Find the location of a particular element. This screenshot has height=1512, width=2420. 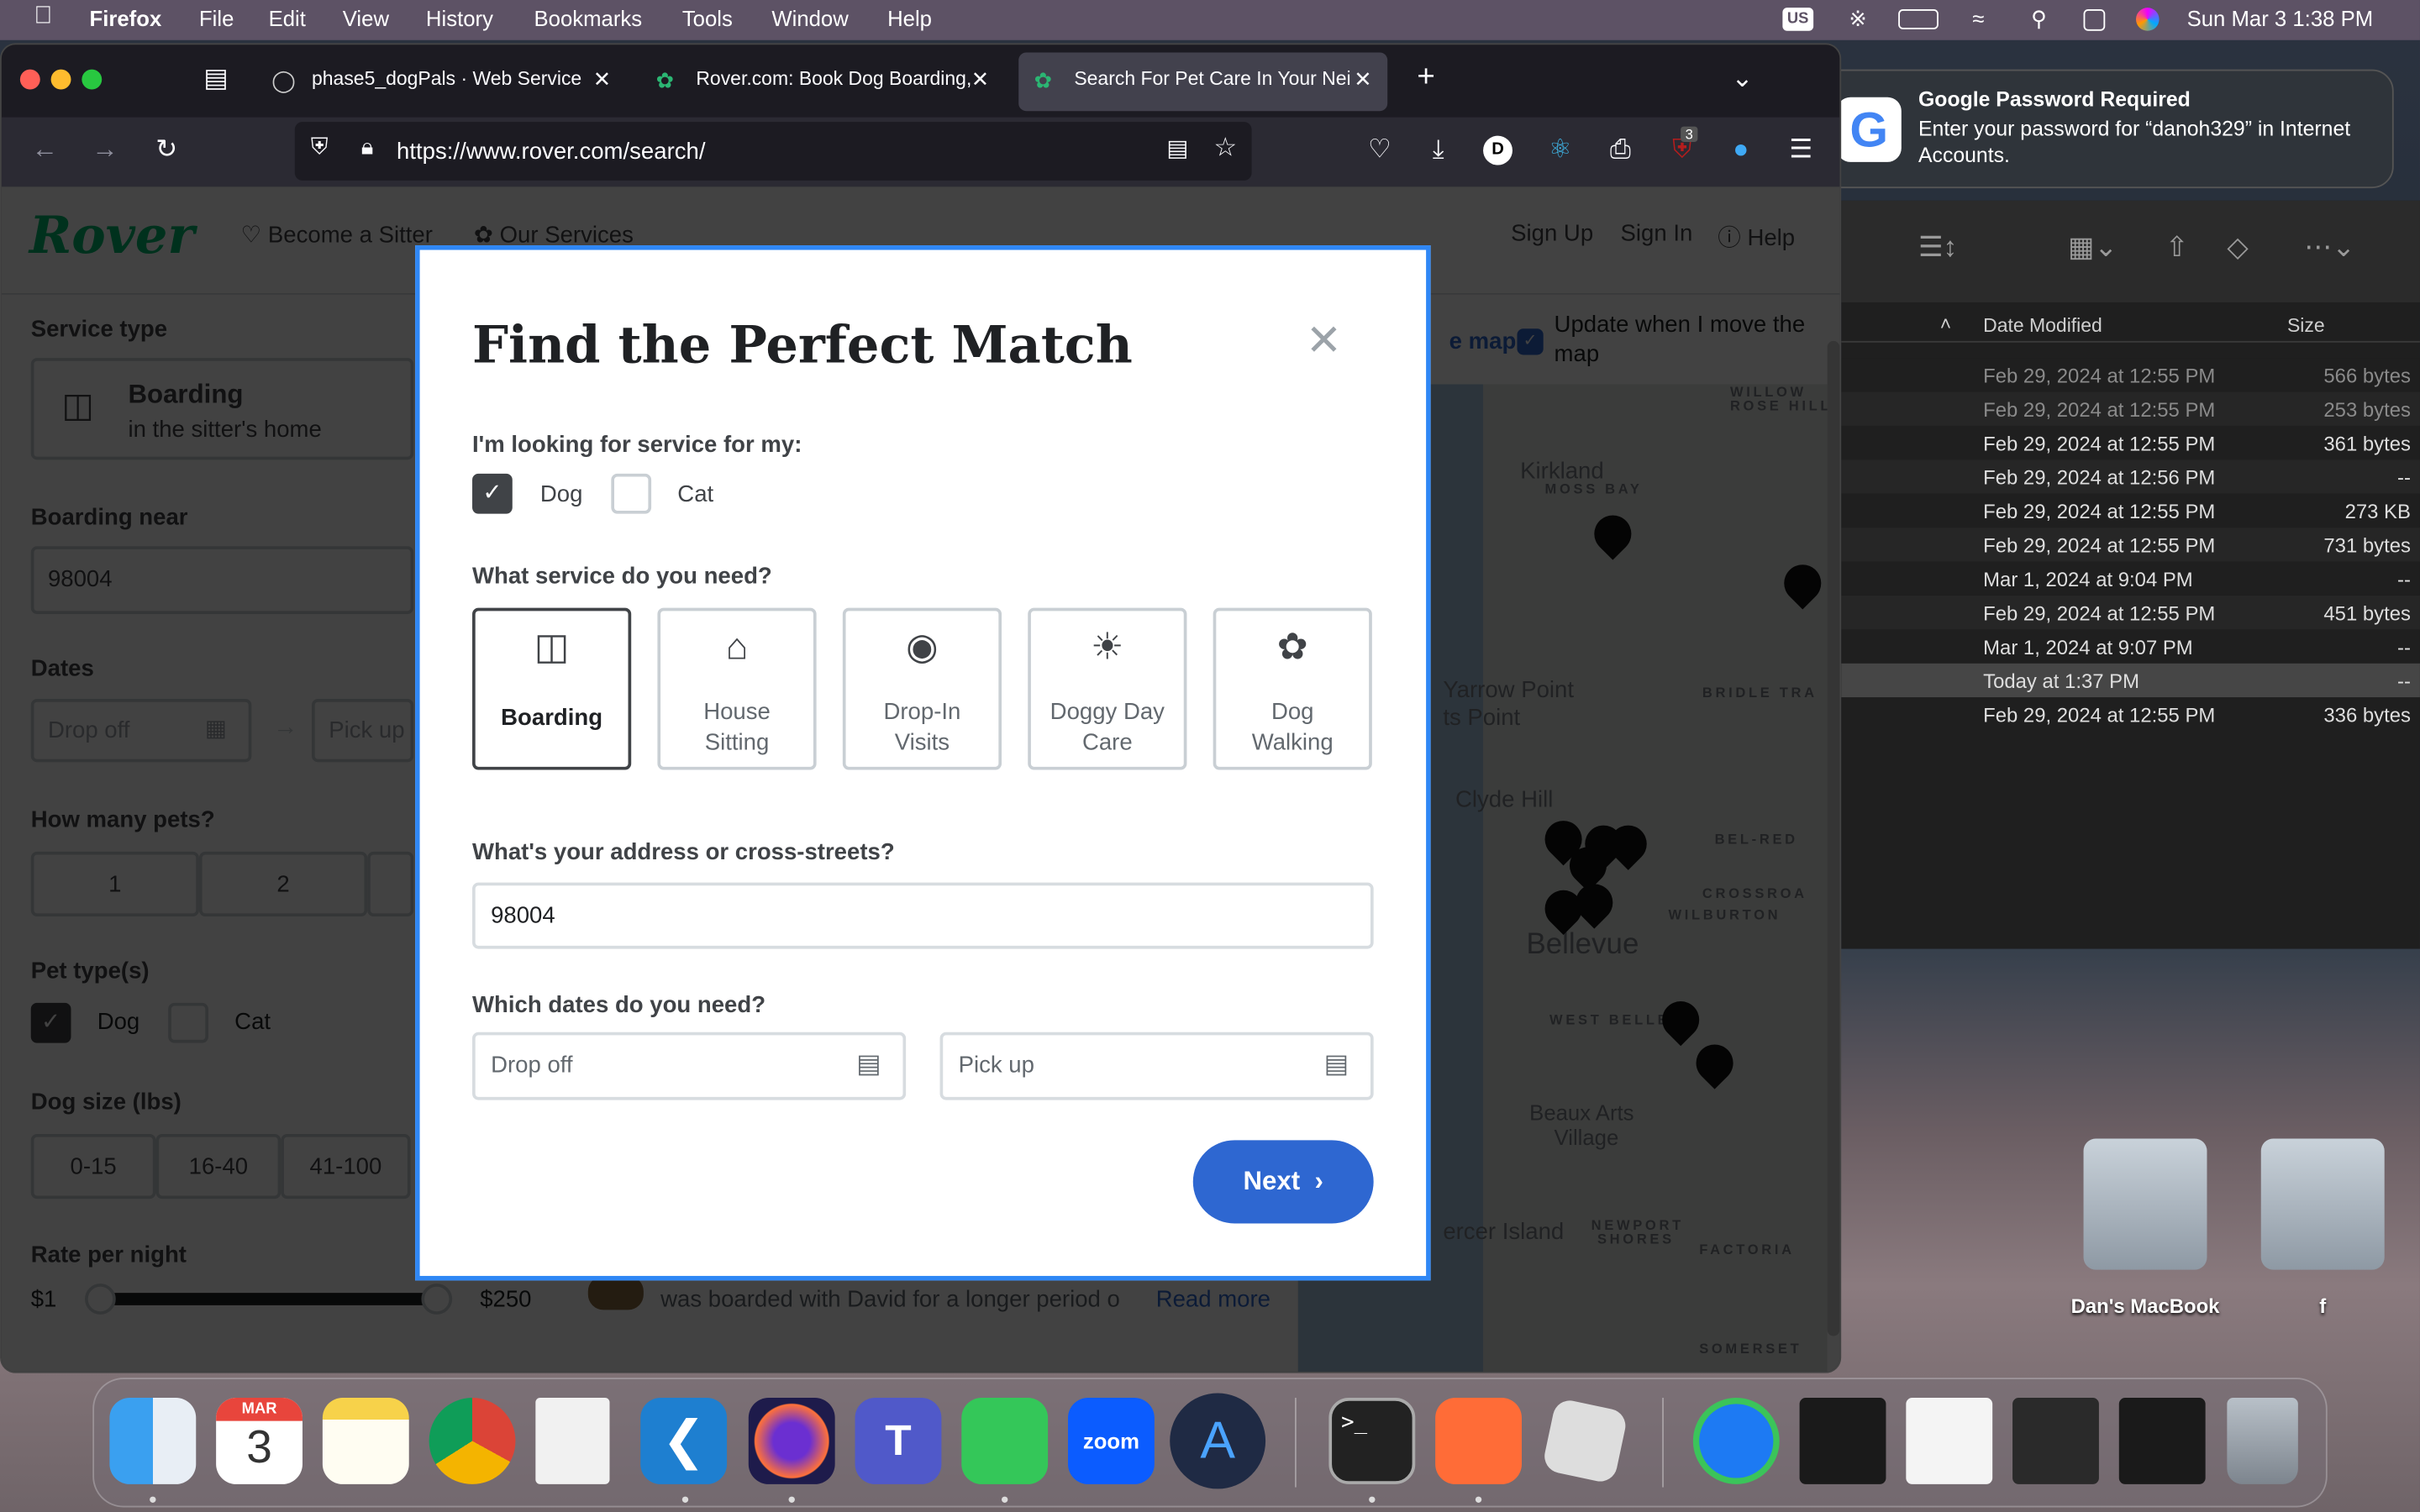

control-center-icon is located at coordinates (2094, 20).